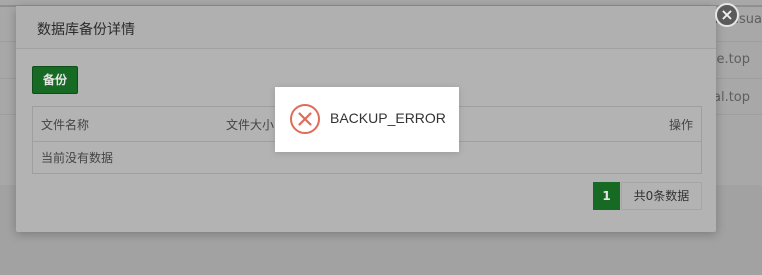 Image resolution: width=762 pixels, height=275 pixels. What do you see at coordinates (366, 27) in the screenshot?
I see `modal-header: 数据库备份详情` at bounding box center [366, 27].